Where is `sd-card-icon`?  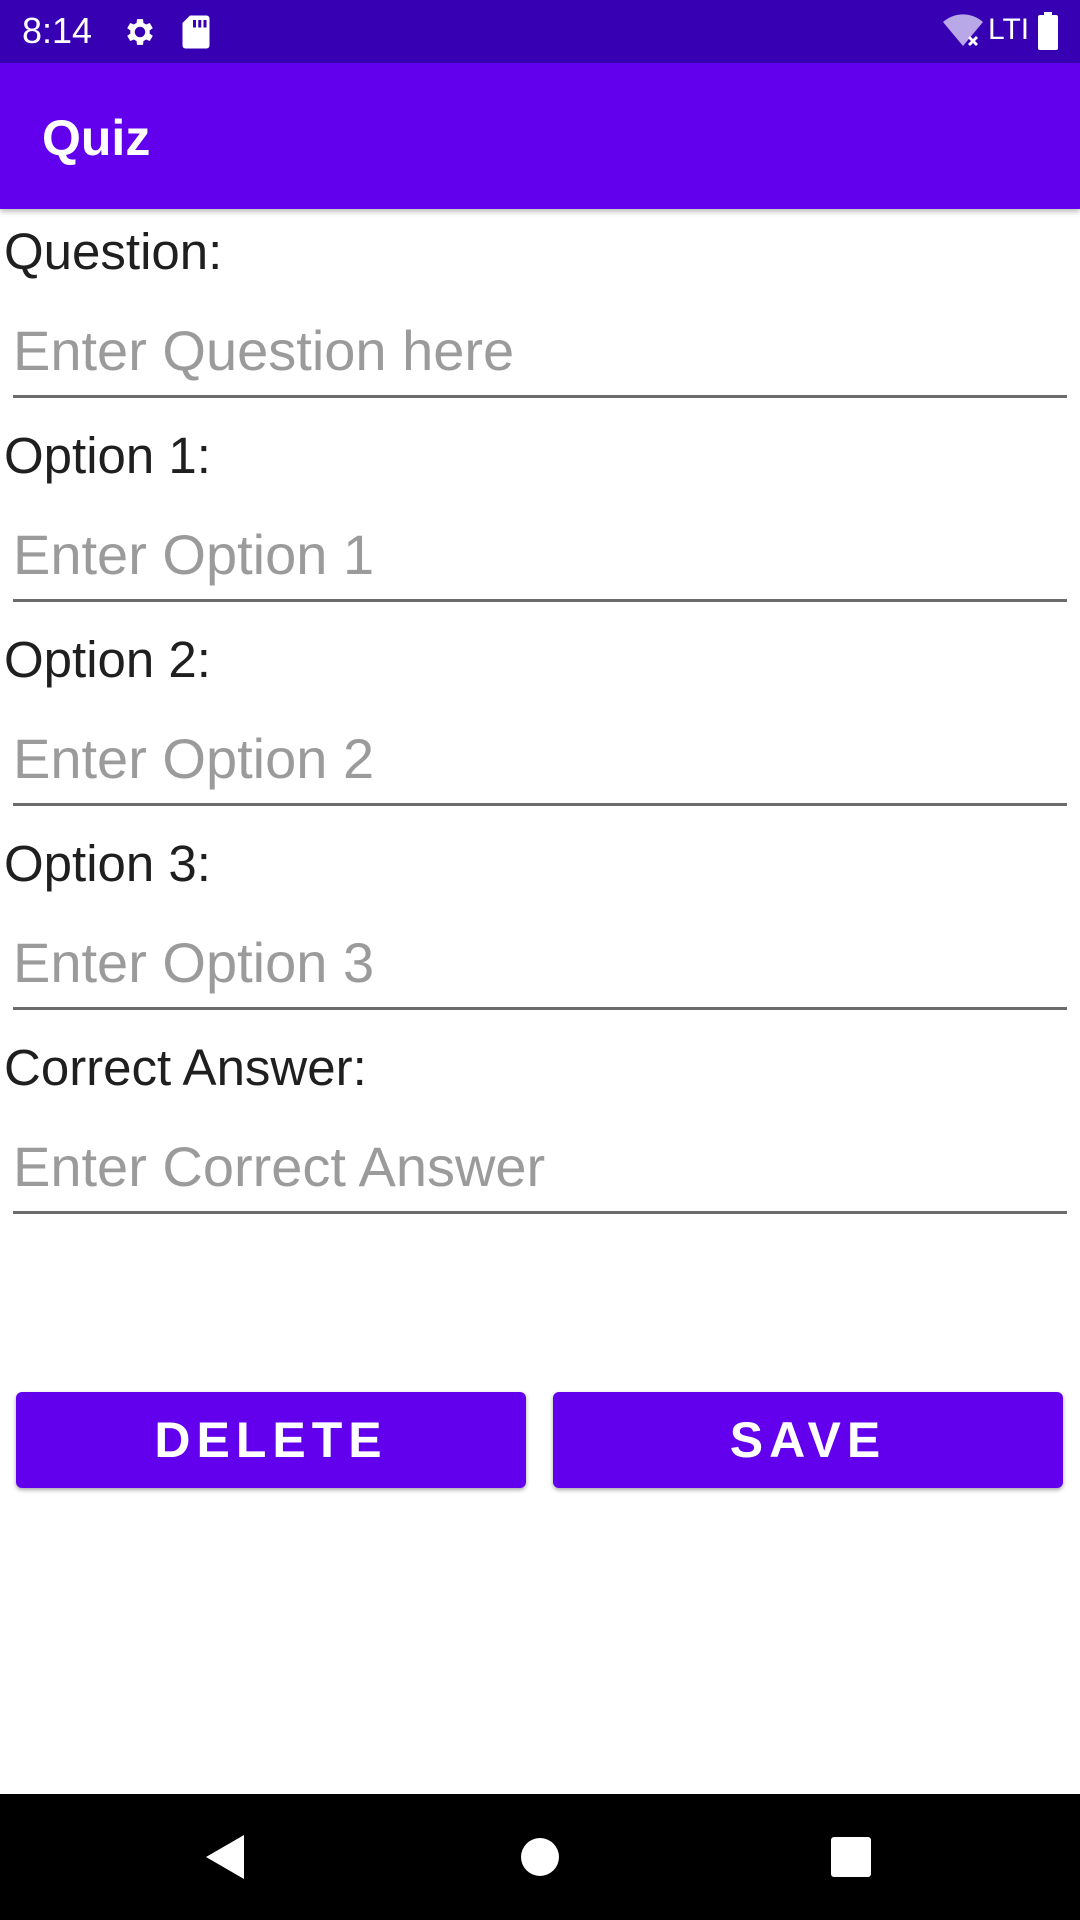 sd-card-icon is located at coordinates (196, 32).